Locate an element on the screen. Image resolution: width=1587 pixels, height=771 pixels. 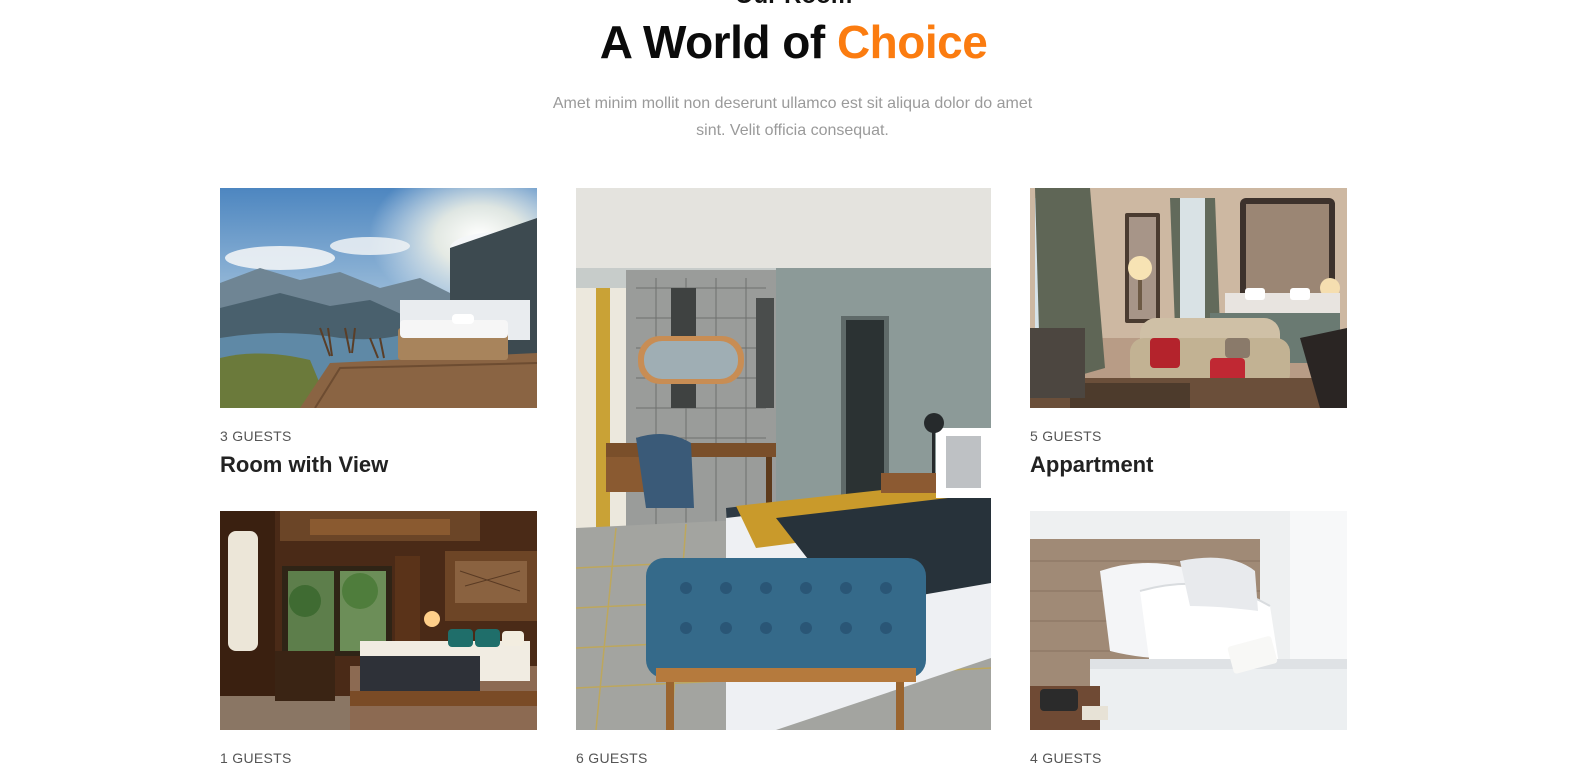
room-image-mountain-view is located at coordinates (378, 298).